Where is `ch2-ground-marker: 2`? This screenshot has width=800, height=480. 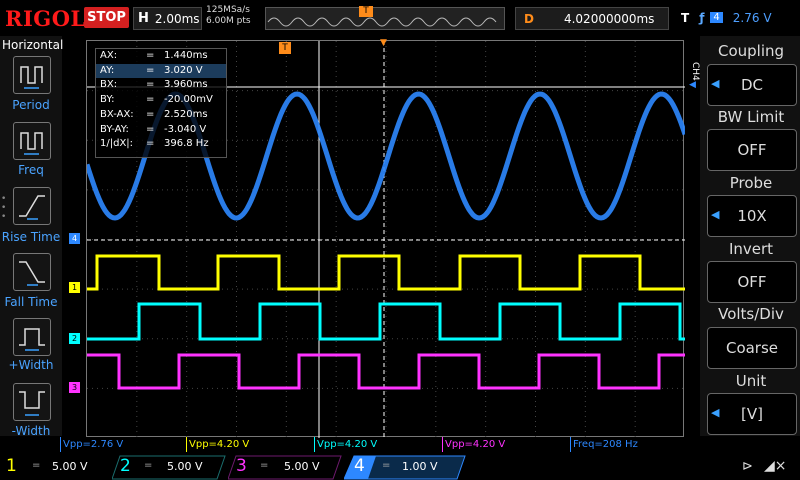
ch2-ground-marker: 2 is located at coordinates (74, 338).